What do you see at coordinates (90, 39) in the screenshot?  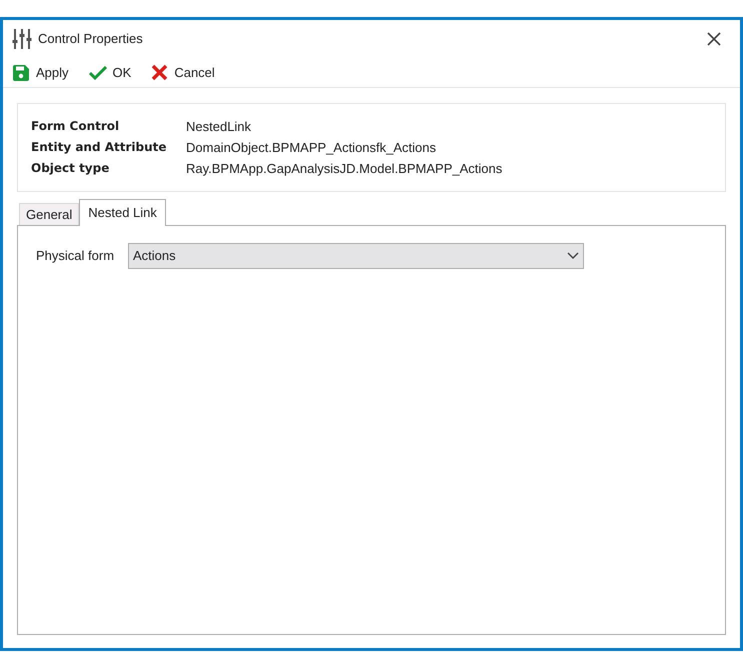 I see `window-title: Control Properties` at bounding box center [90, 39].